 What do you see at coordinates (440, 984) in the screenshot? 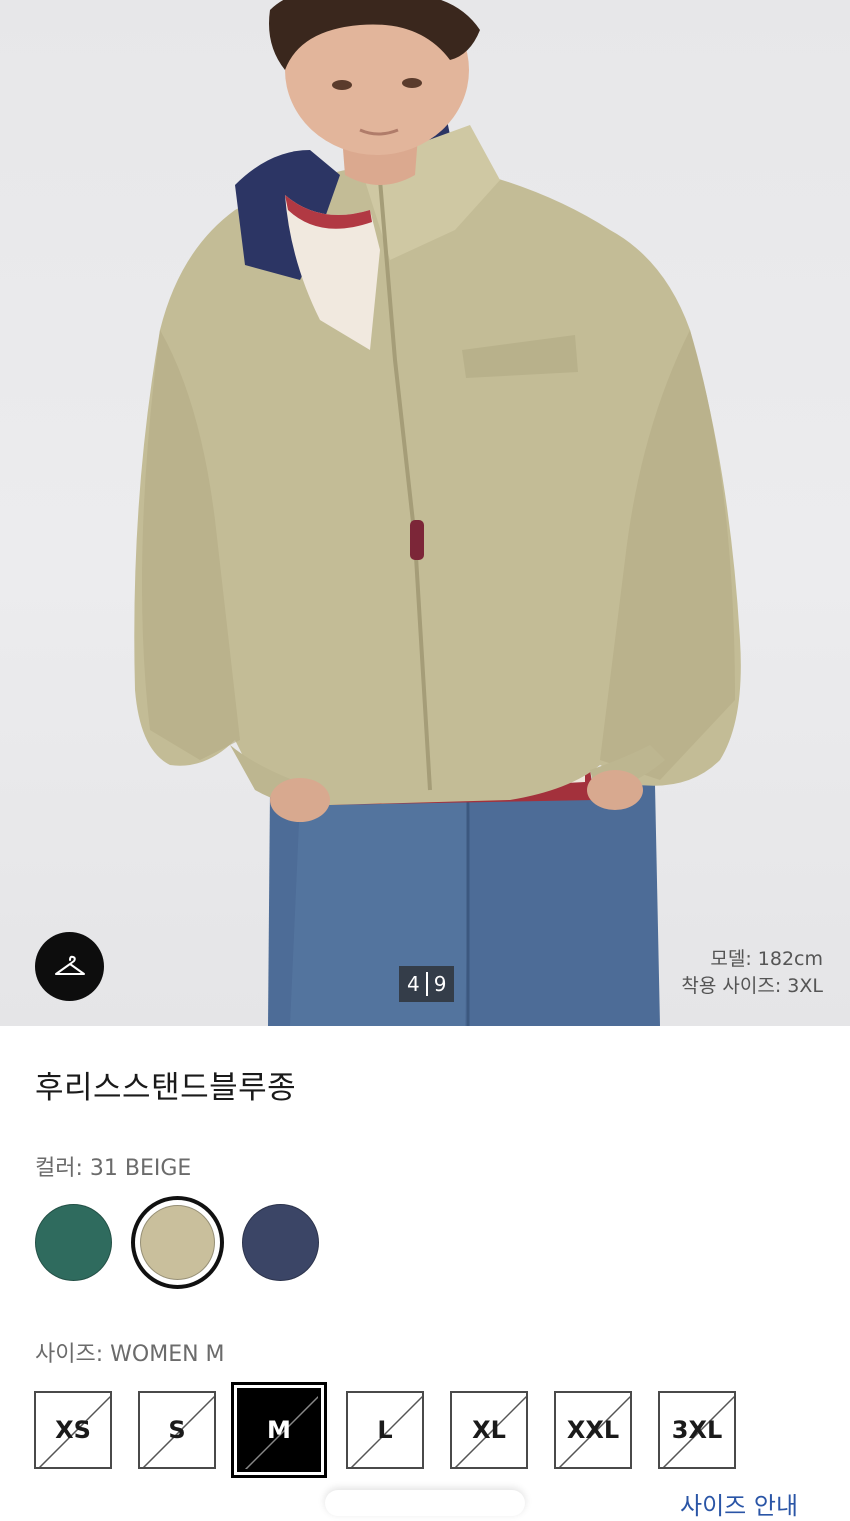
I see `photo-counter-total: 9` at bounding box center [440, 984].